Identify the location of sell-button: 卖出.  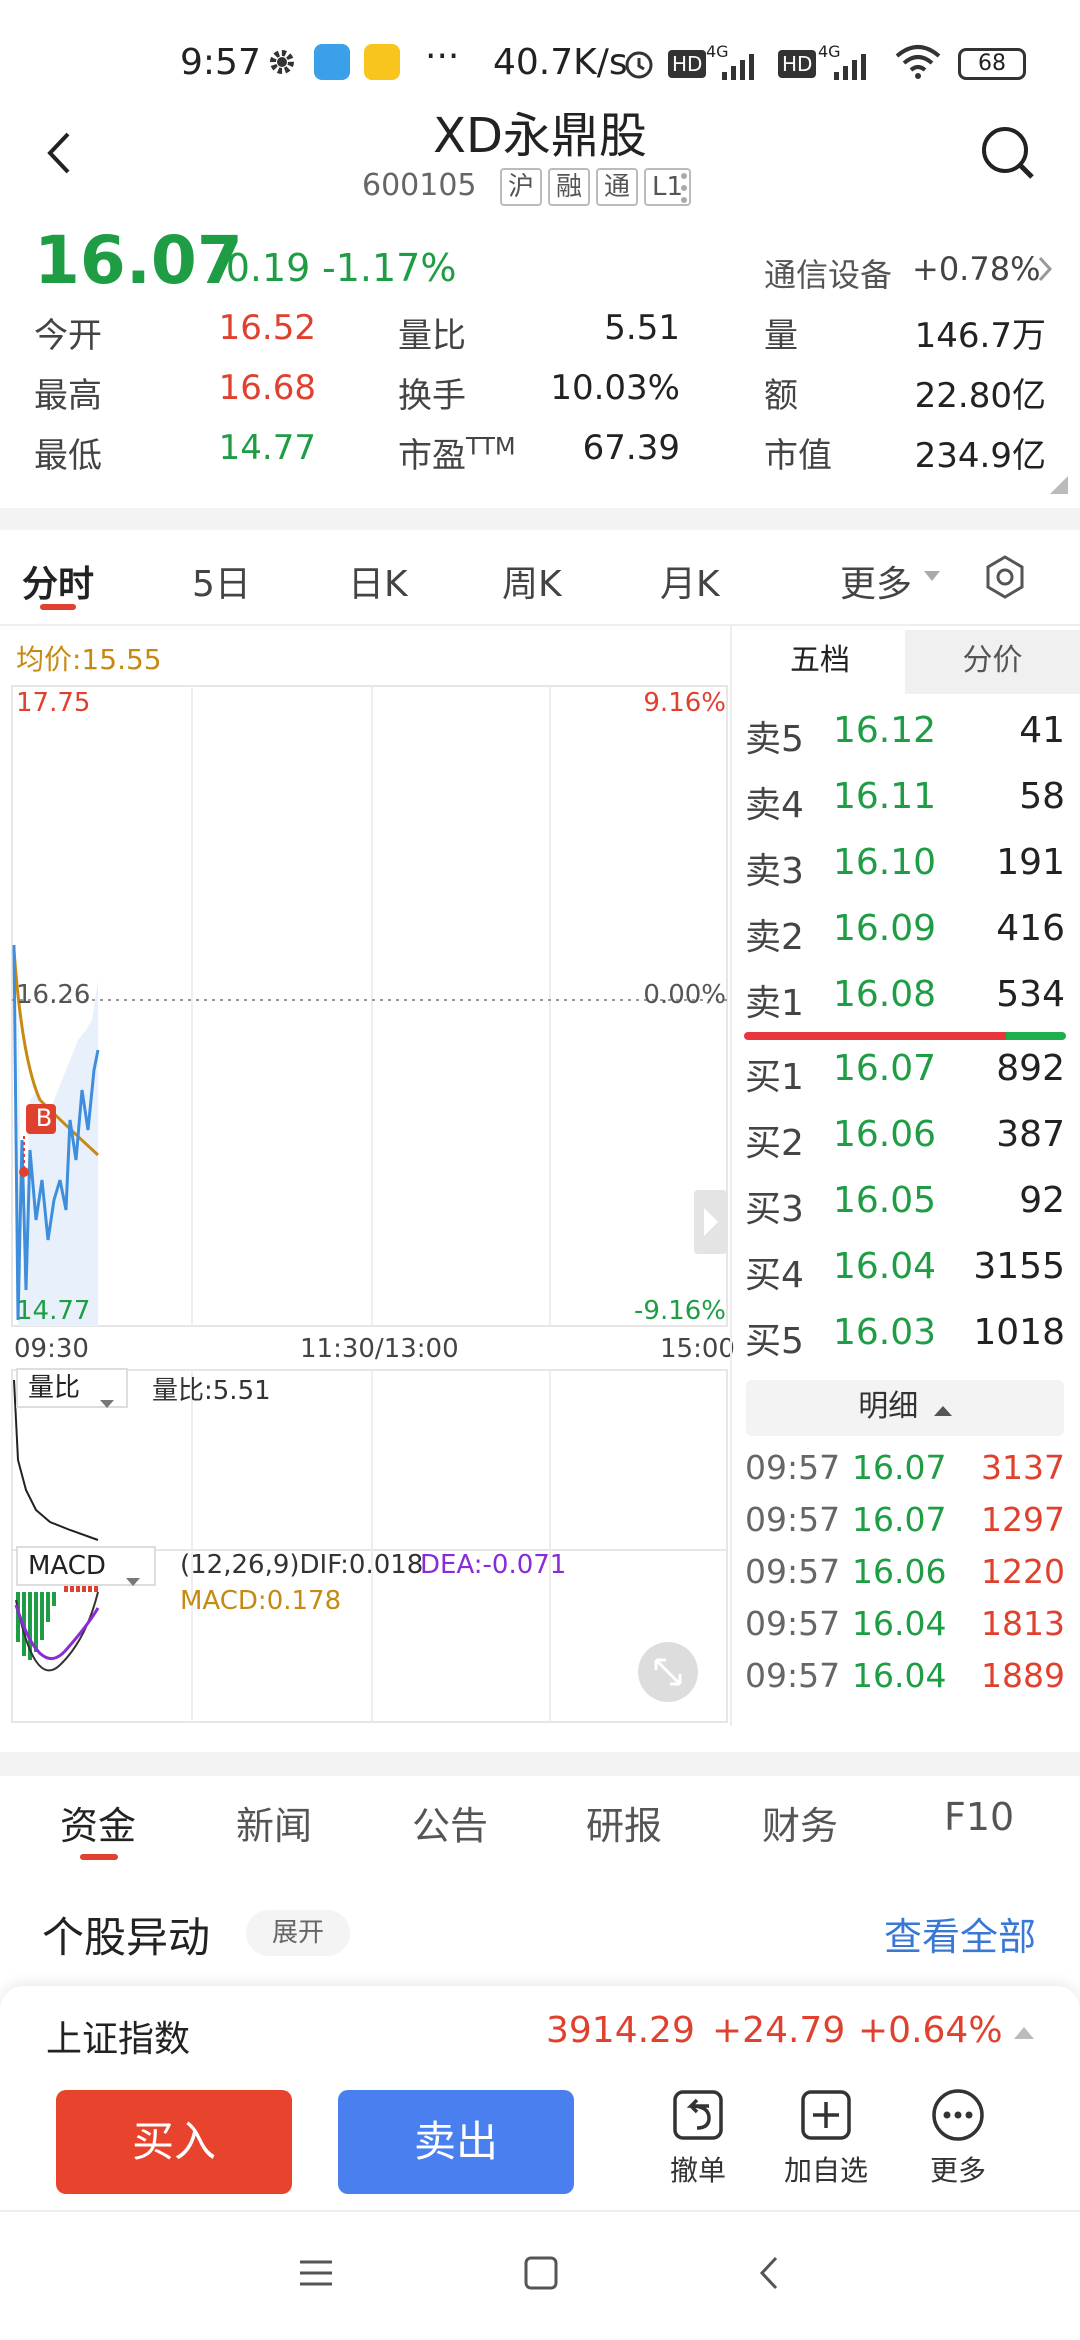
(456, 2142).